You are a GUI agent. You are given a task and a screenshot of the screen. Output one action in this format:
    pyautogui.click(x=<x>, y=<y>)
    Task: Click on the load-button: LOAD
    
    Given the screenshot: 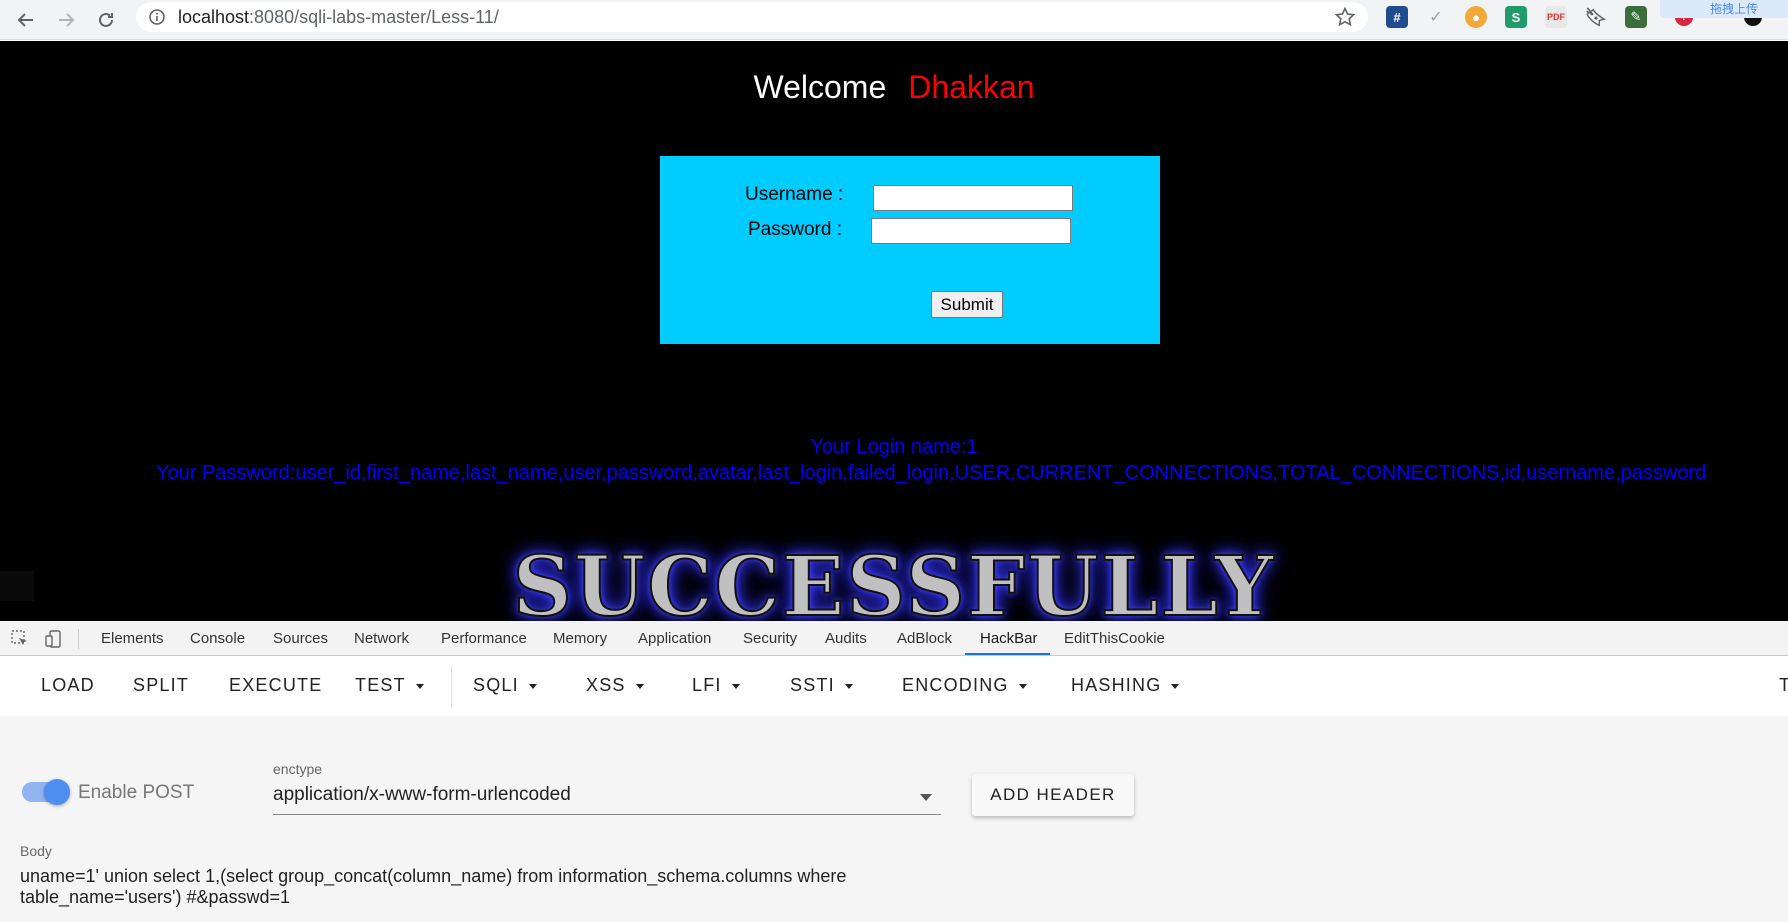 What is the action you would take?
    pyautogui.click(x=68, y=685)
    